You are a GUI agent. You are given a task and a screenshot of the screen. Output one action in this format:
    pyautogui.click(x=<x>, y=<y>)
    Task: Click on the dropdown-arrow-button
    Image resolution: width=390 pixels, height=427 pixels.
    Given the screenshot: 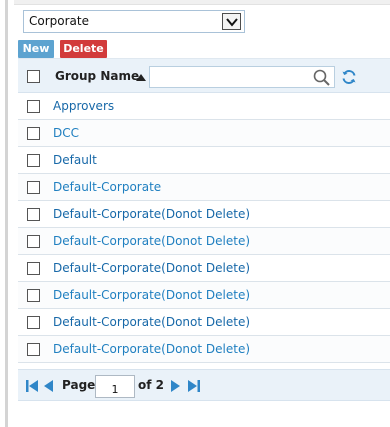 What is the action you would take?
    pyautogui.click(x=231, y=21)
    